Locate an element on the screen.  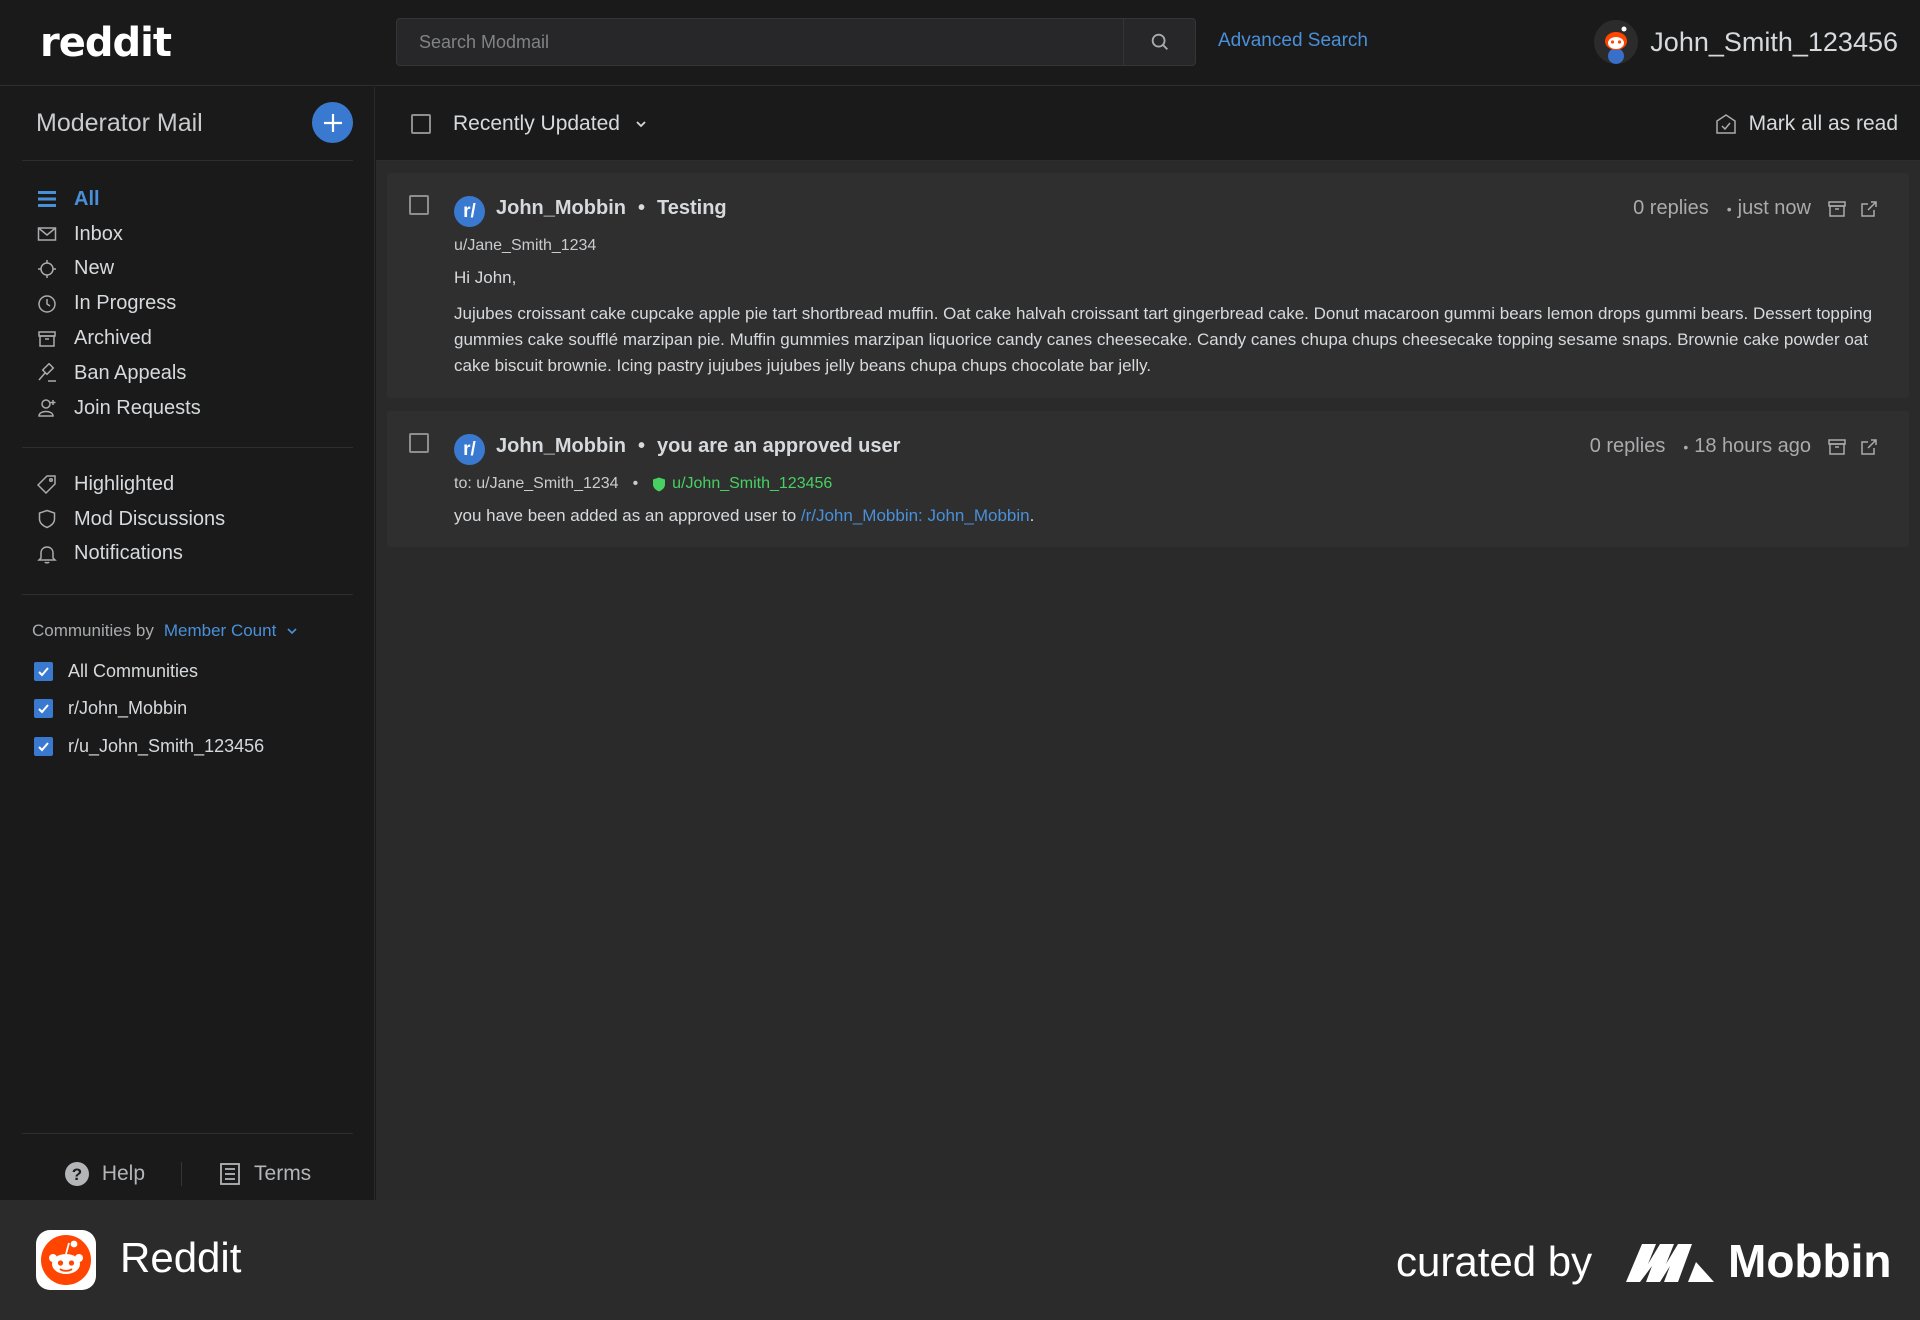
thread-header: John_Mobbin • Testing is located at coordinates (611, 208).